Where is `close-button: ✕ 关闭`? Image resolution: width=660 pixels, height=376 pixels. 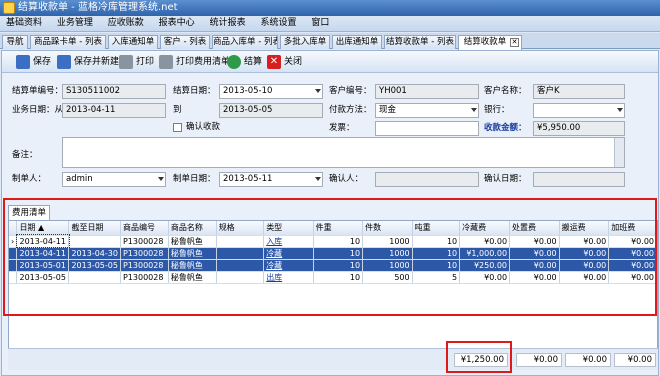
close-button: ✕ 关闭 is located at coordinates (284, 62).